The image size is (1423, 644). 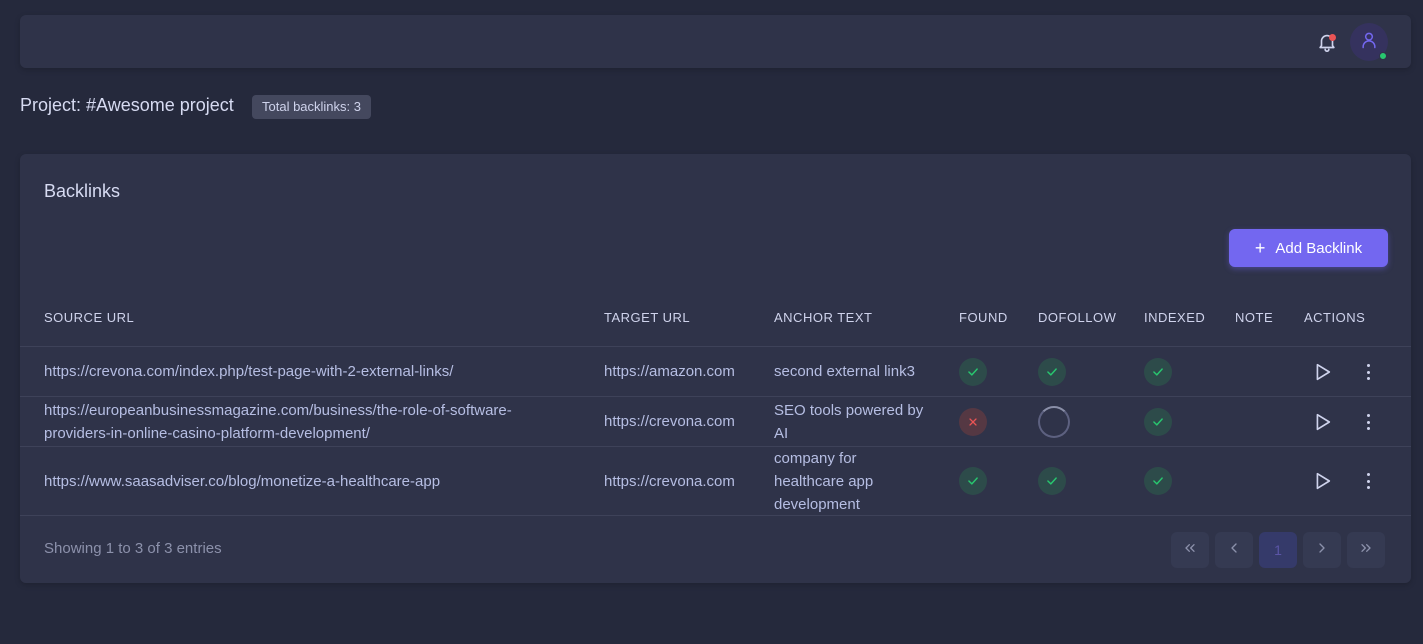 What do you see at coordinates (89, 317) in the screenshot?
I see `column-header-source-url: SOURCE URL` at bounding box center [89, 317].